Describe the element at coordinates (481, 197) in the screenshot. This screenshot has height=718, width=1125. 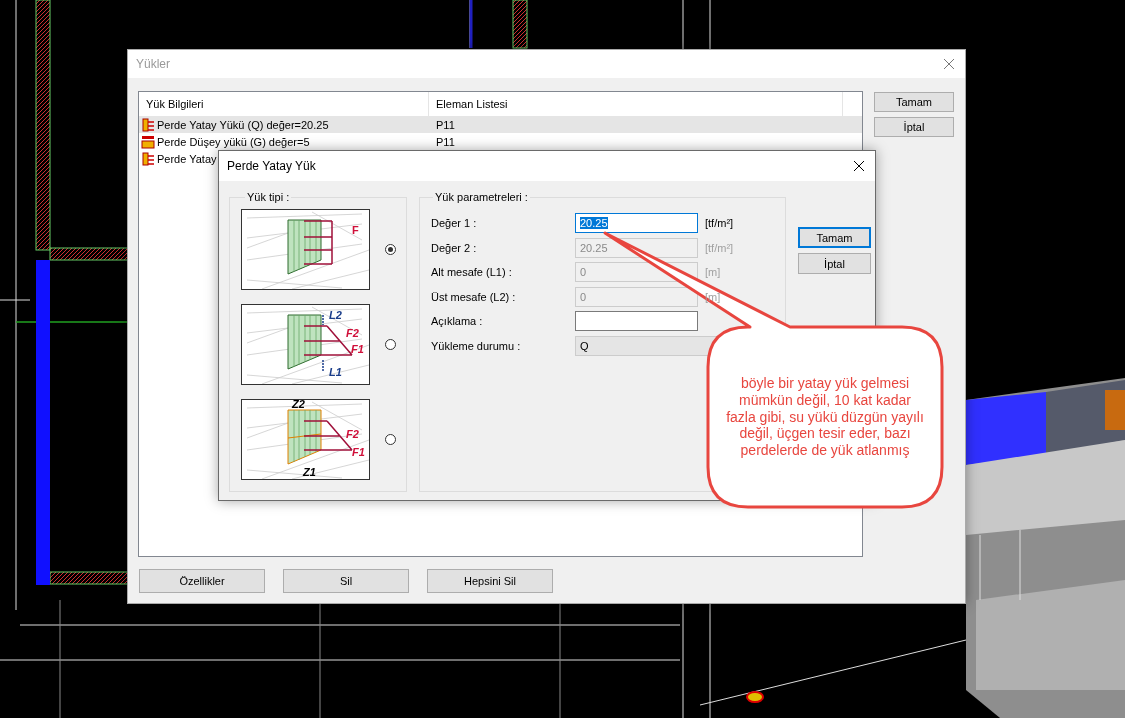
I see `group-title: Yük parametreleri :` at that location.